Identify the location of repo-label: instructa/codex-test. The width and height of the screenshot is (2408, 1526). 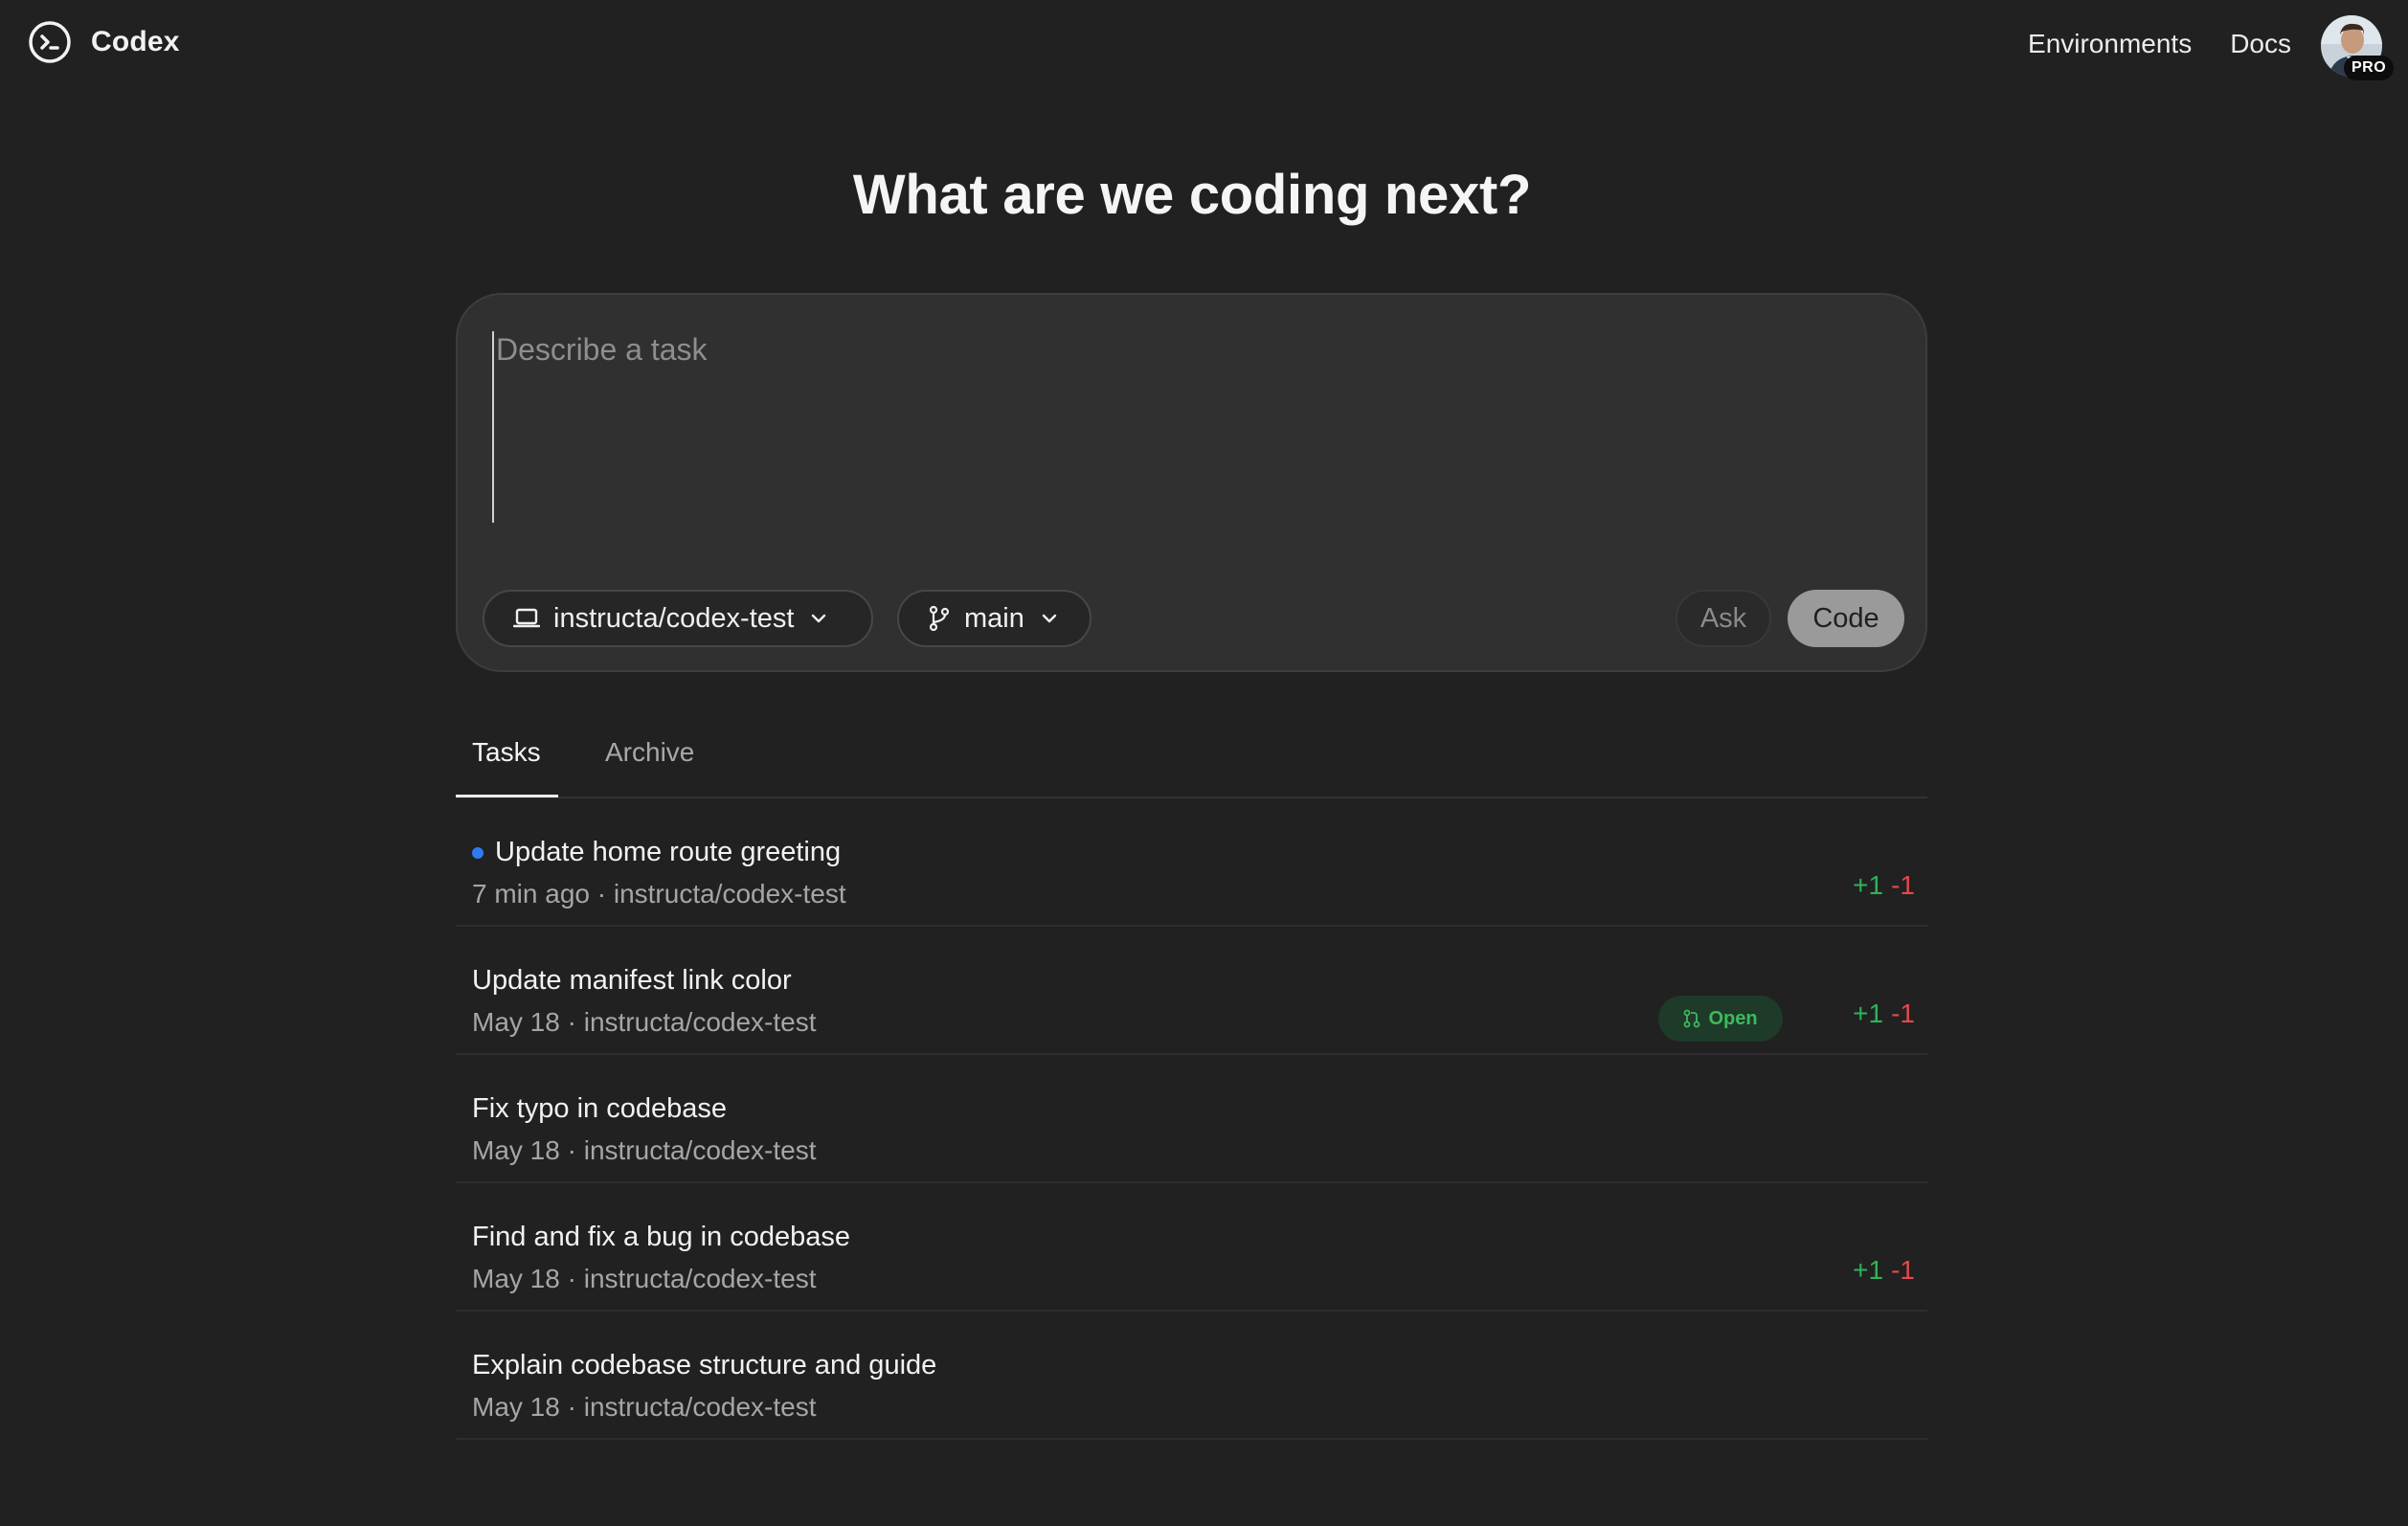
(674, 618).